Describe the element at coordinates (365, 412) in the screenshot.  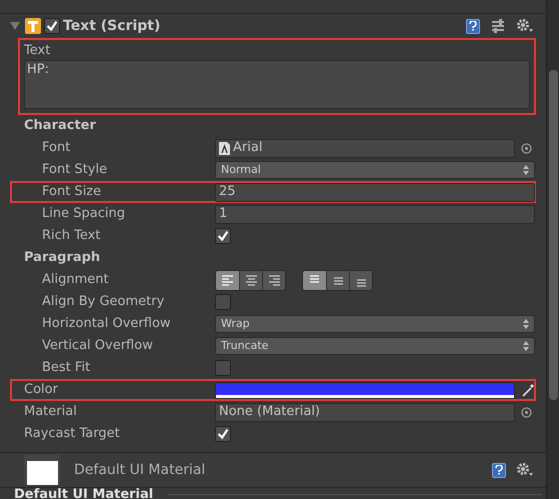
I see `object-field: None (Material)` at that location.